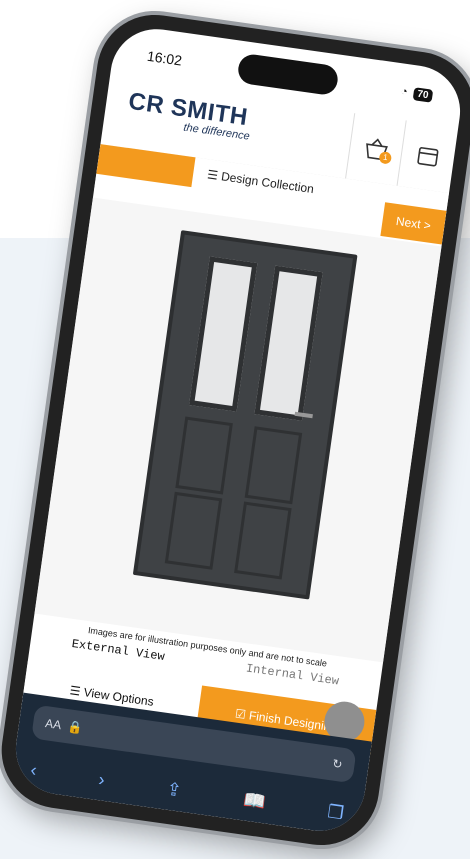 The height and width of the screenshot is (859, 470). Describe the element at coordinates (223, 334) in the screenshot. I see `door-glass-left` at that location.